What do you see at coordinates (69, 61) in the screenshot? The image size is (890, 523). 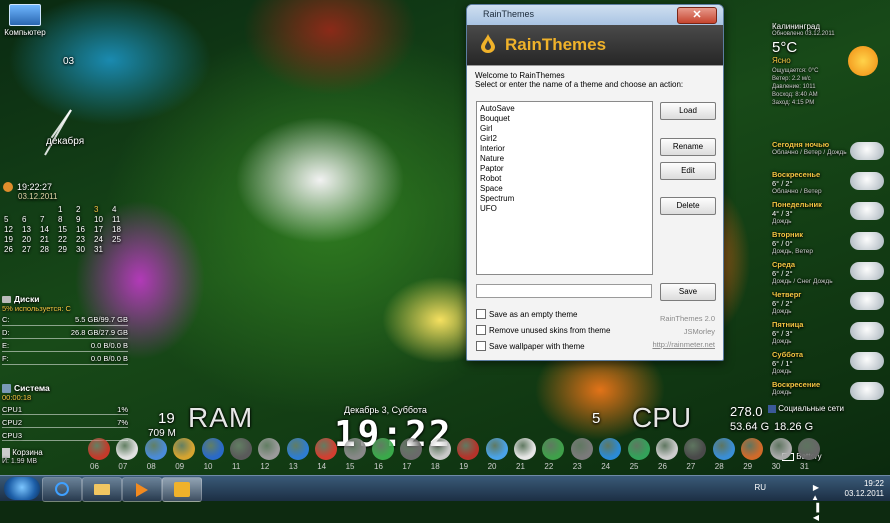 I see `clock-hour-12-label: 03` at bounding box center [69, 61].